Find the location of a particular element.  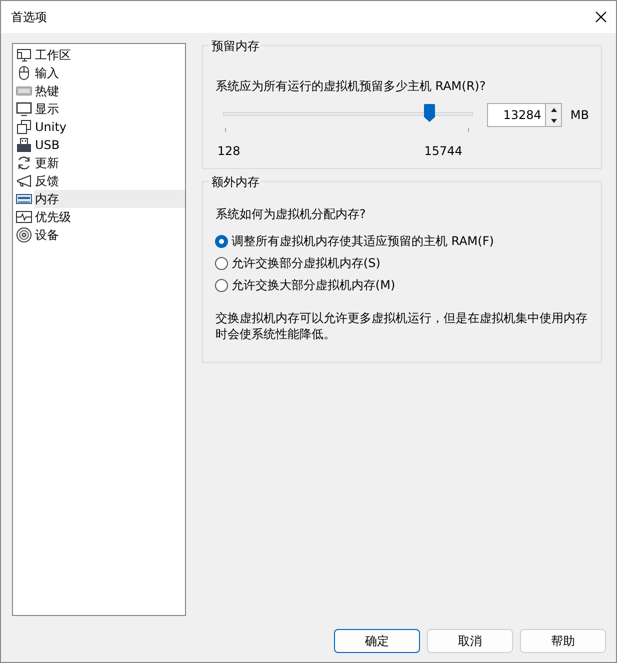

sidebar-item: 输入 is located at coordinates (110, 73).